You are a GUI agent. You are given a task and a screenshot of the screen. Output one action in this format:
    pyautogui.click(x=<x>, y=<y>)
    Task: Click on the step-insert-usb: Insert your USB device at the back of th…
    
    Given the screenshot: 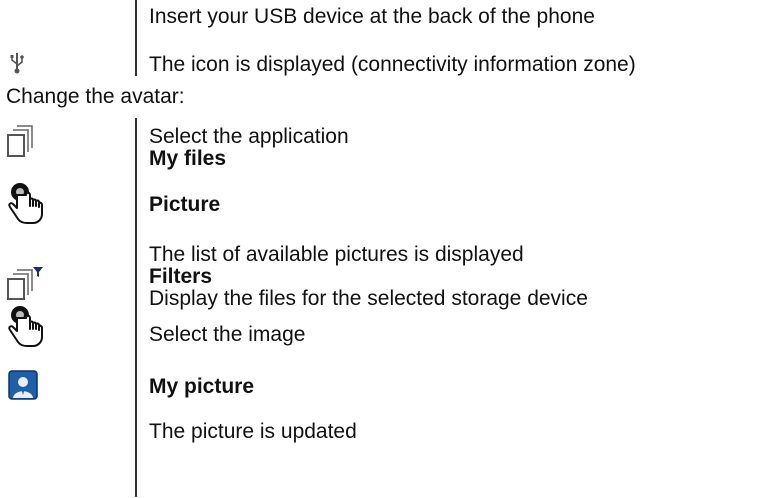 What is the action you would take?
    pyautogui.click(x=372, y=16)
    